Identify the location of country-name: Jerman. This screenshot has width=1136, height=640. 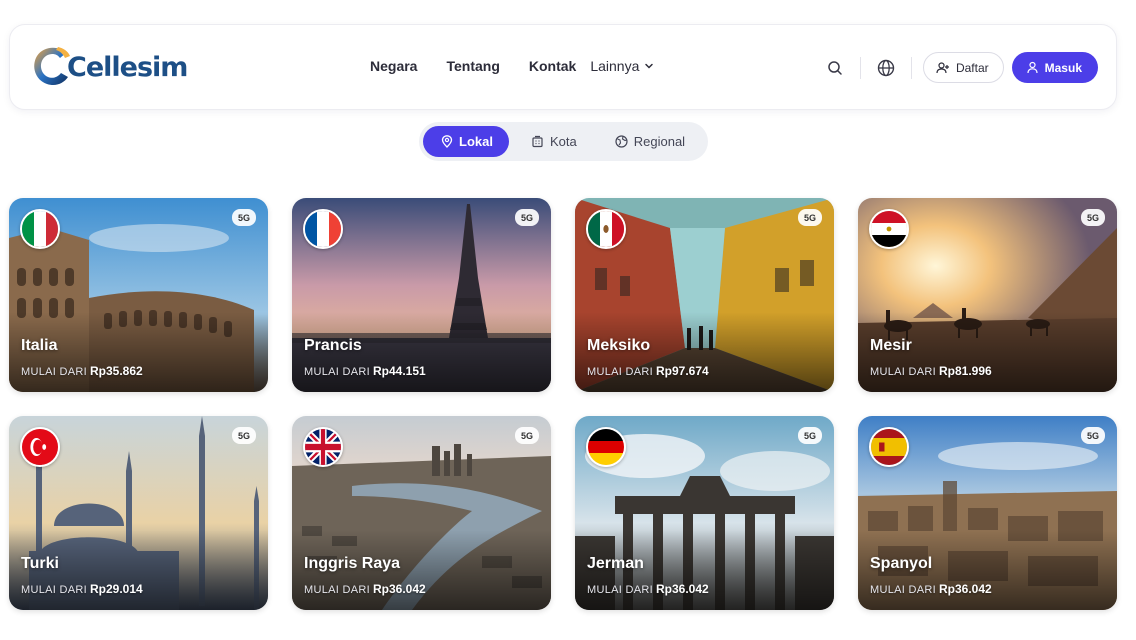
(615, 563).